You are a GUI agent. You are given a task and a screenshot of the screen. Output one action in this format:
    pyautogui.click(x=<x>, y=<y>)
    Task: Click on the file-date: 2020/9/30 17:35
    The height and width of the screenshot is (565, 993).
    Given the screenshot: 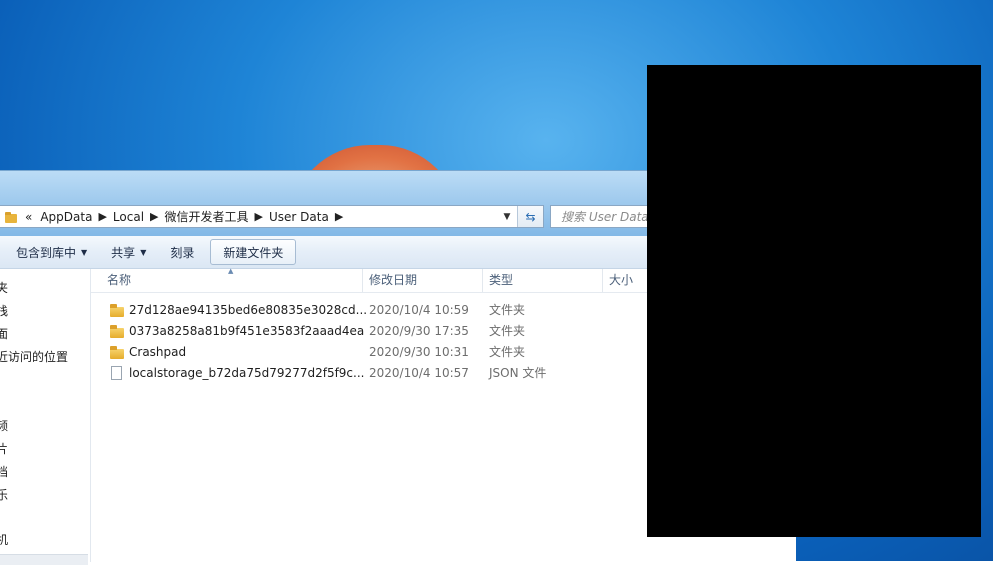 What is the action you would take?
    pyautogui.click(x=419, y=331)
    